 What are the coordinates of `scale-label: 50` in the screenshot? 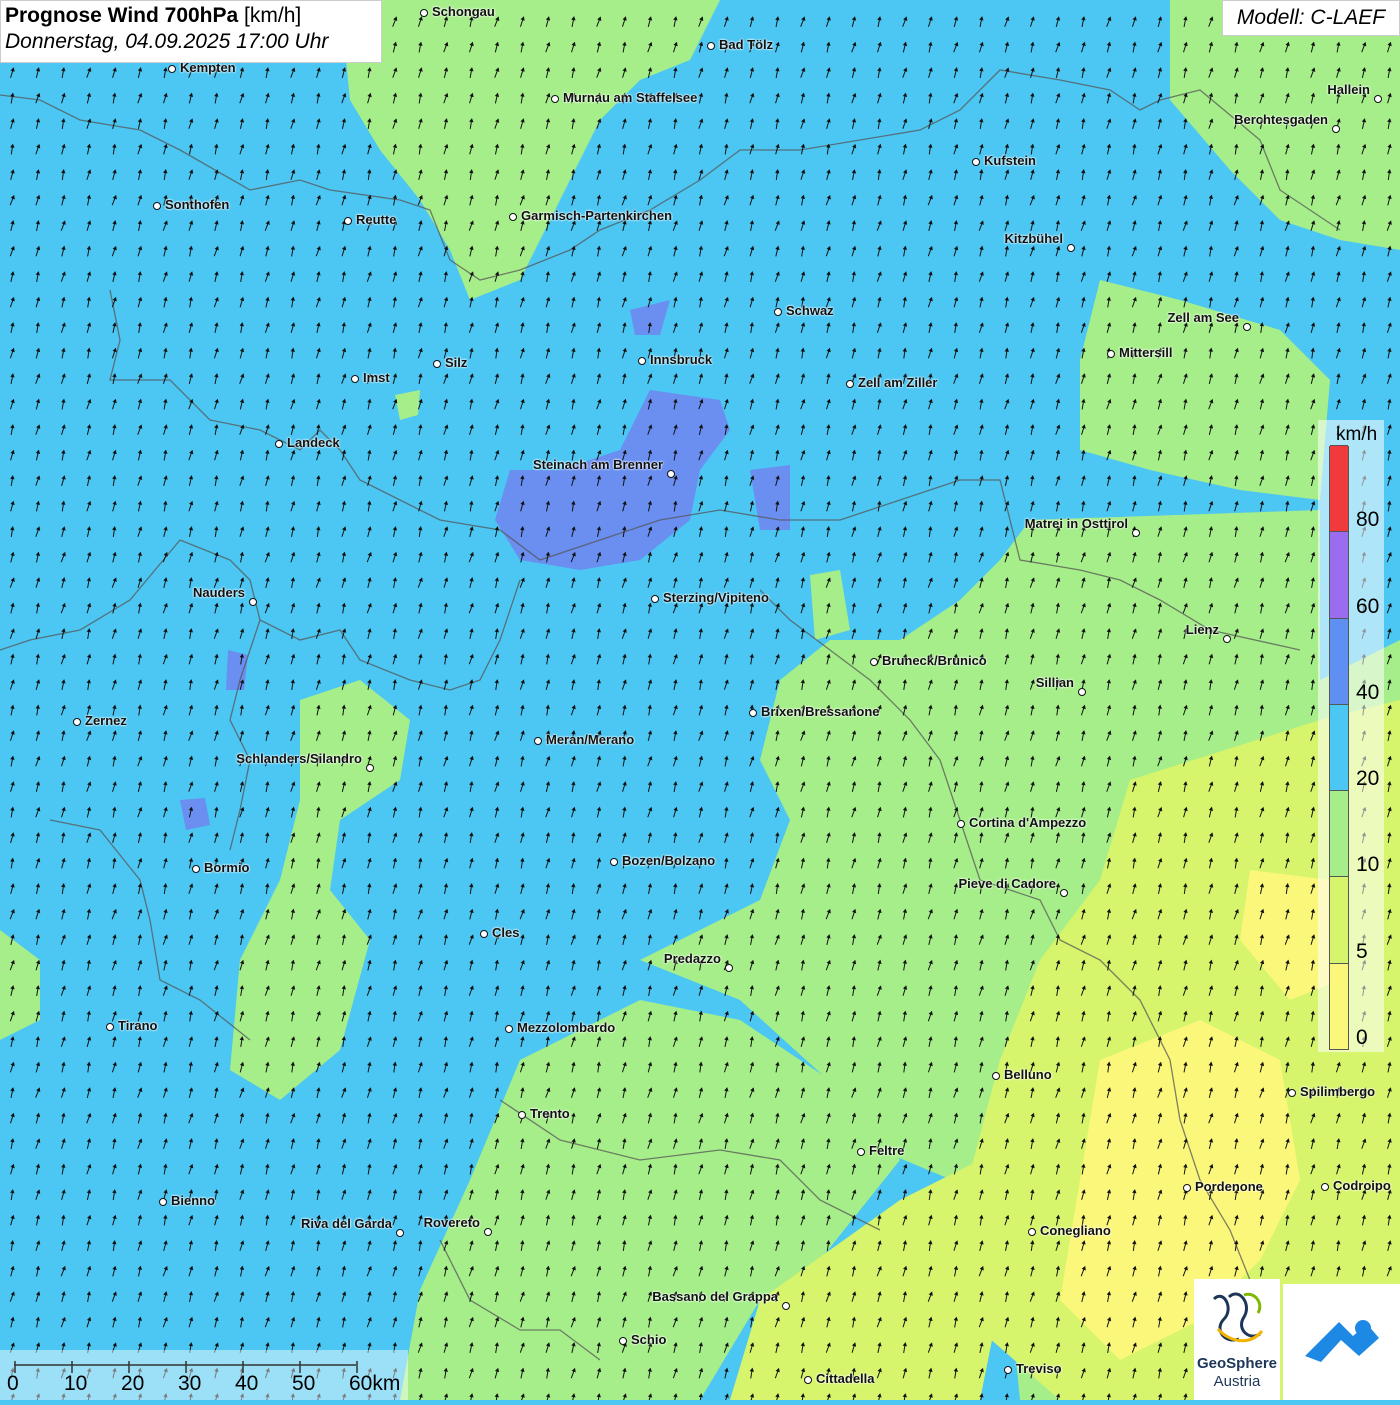 It's located at (303, 1384).